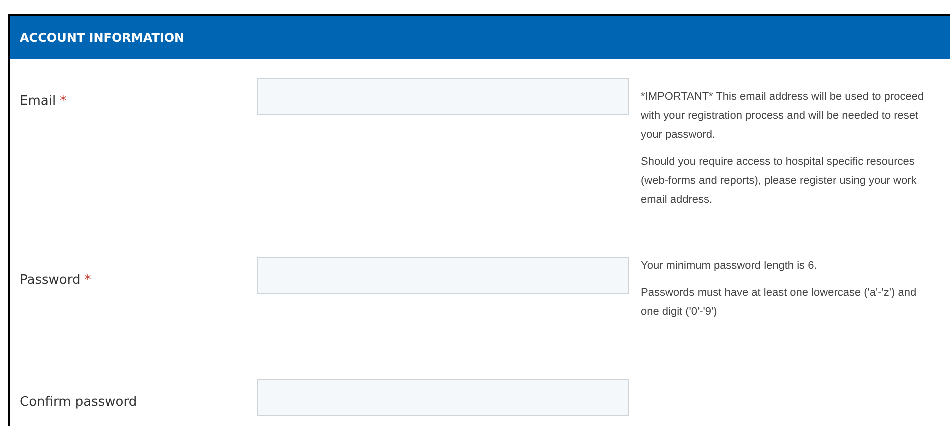  I want to click on help-text: *IMPORTANT* This email address will be used to proceed with your registration process and will be needed to reset your password., so click(783, 116).